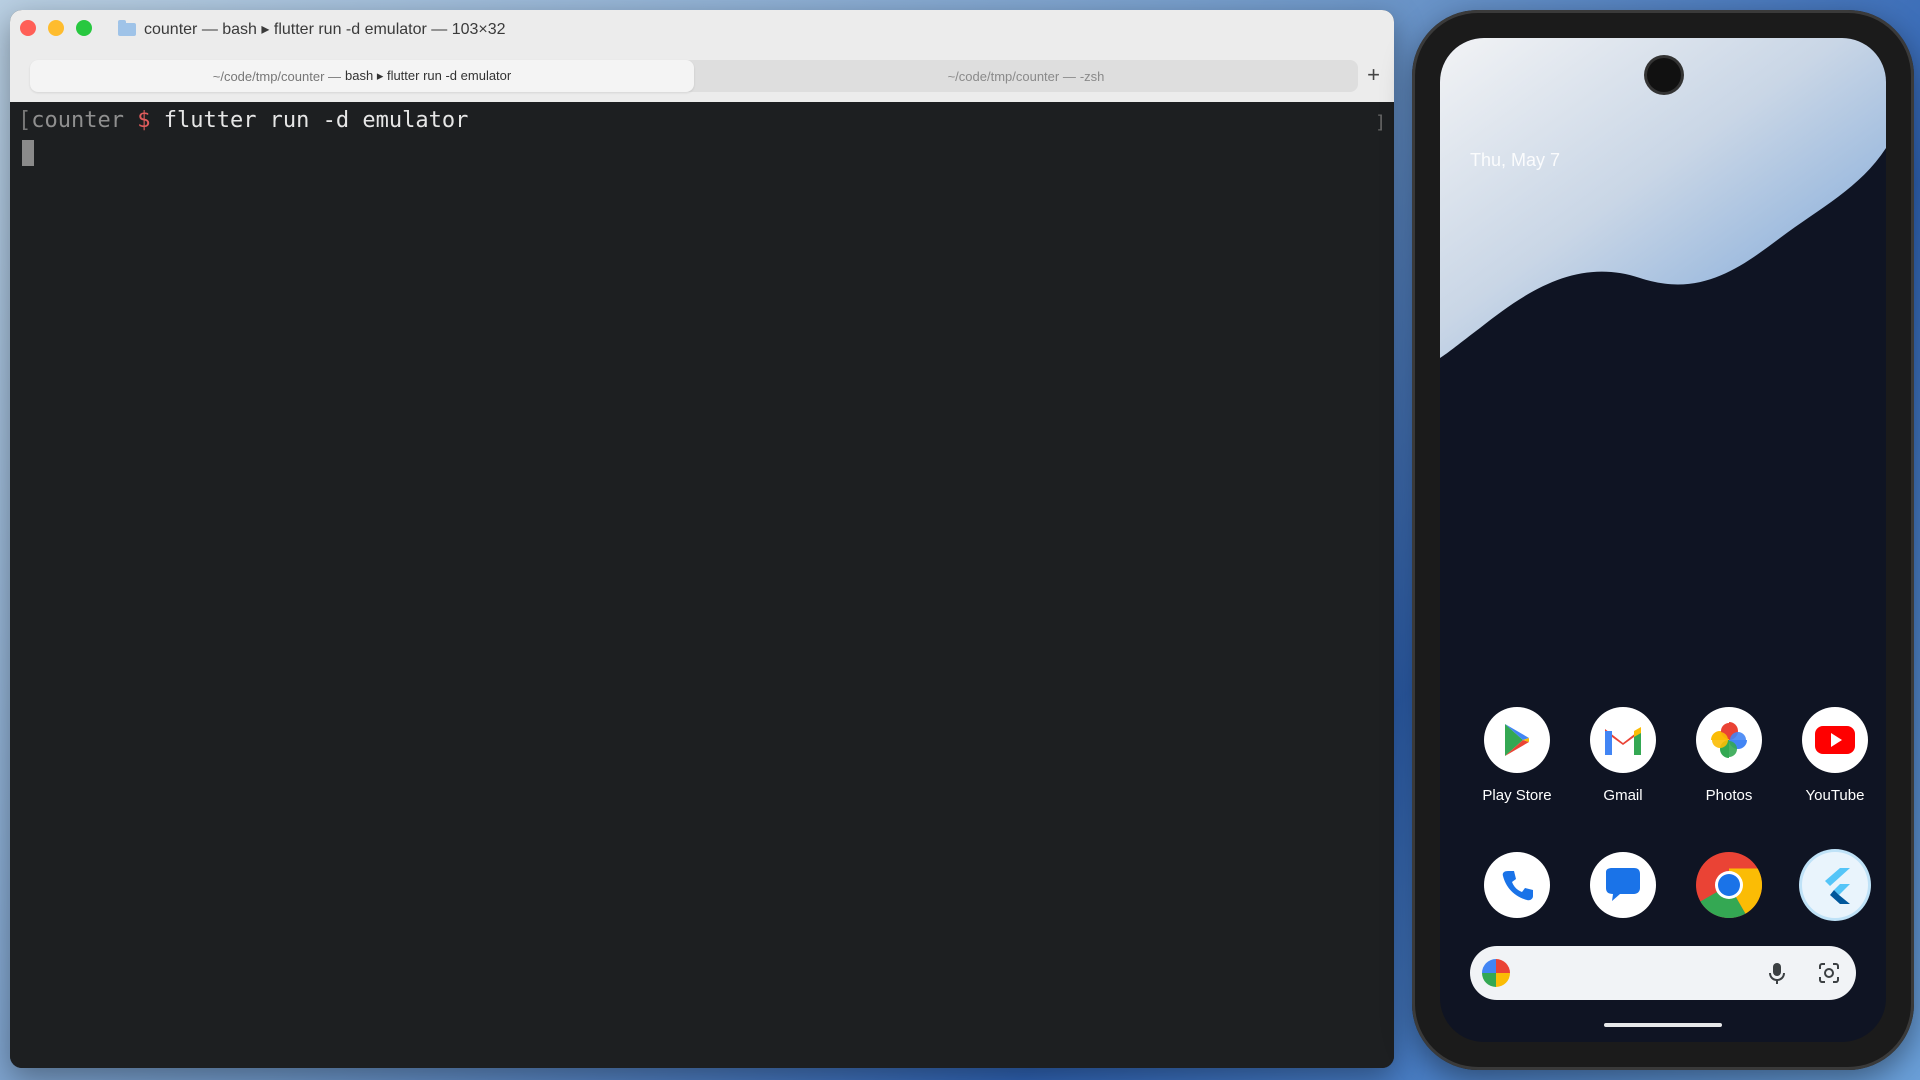 This screenshot has height=1080, width=1920. Describe the element at coordinates (84, 28) in the screenshot. I see `fullscreen-window-button` at that location.